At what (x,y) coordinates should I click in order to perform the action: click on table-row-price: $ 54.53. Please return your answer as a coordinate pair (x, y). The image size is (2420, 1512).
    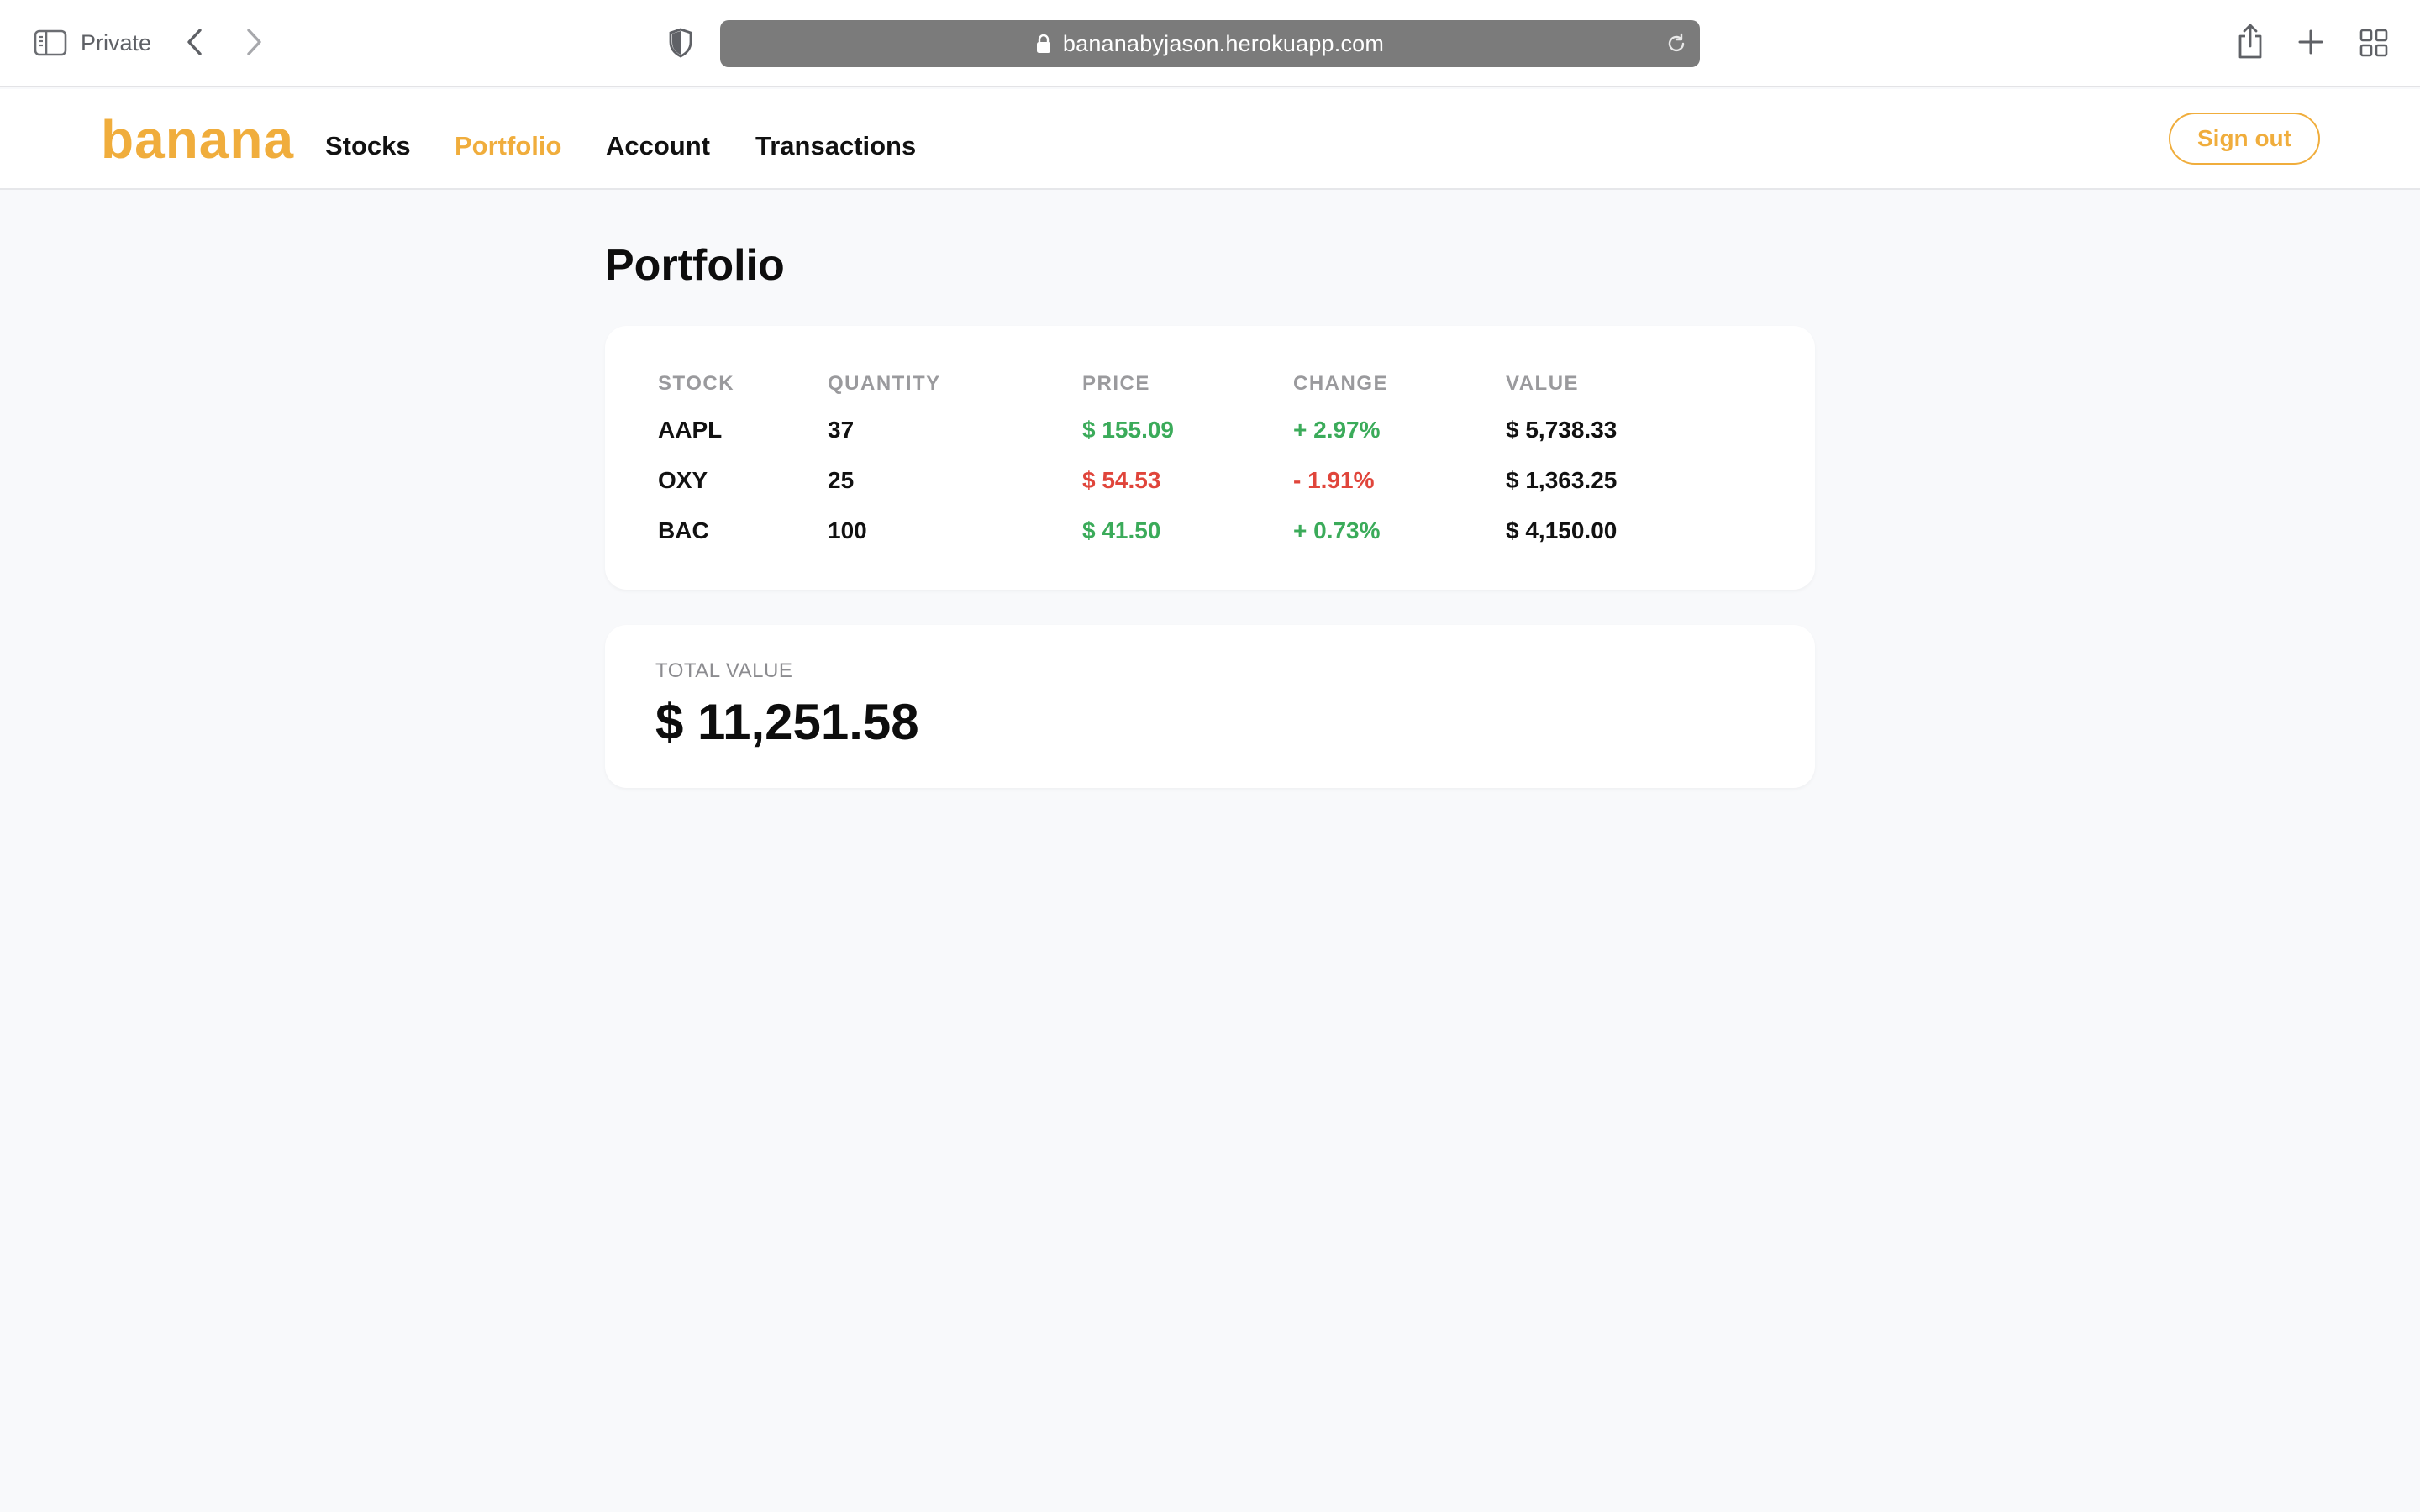
    Looking at the image, I should click on (1121, 480).